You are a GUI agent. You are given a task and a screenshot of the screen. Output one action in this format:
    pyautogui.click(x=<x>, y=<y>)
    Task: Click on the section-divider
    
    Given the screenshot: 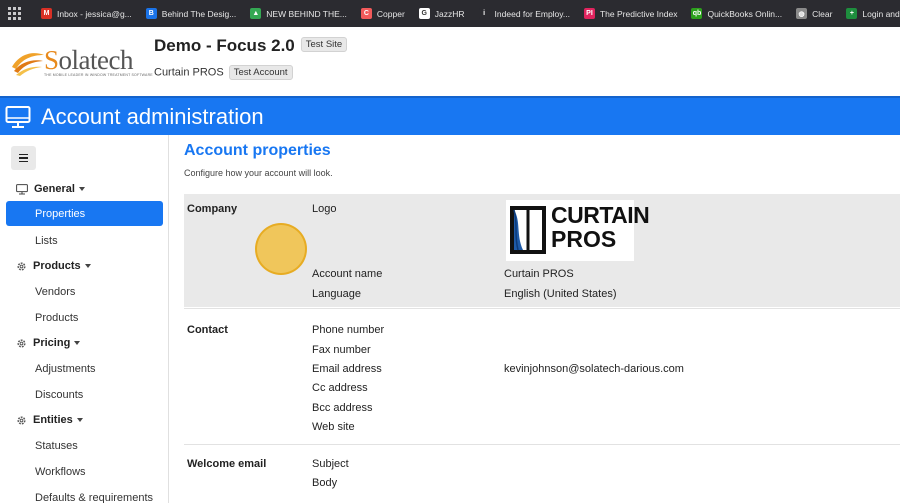 What is the action you would take?
    pyautogui.click(x=542, y=308)
    